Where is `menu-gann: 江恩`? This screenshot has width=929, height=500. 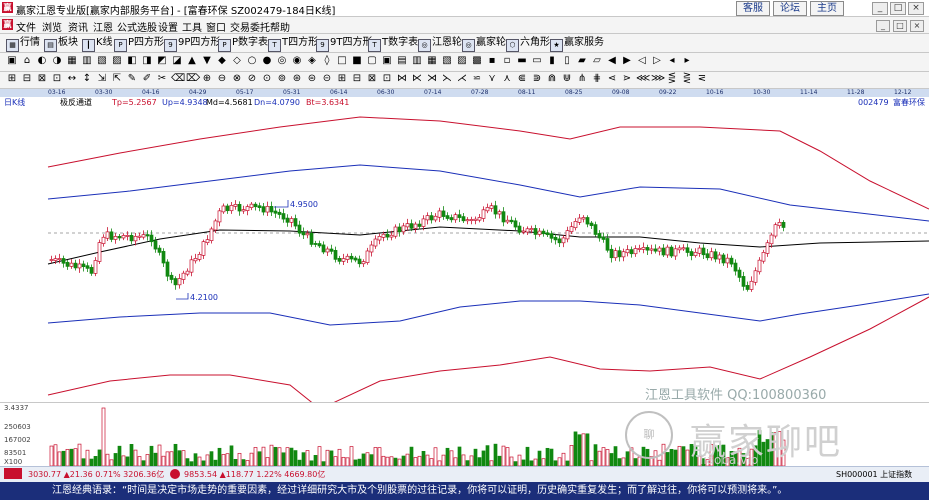 menu-gann: 江恩 is located at coordinates (103, 26).